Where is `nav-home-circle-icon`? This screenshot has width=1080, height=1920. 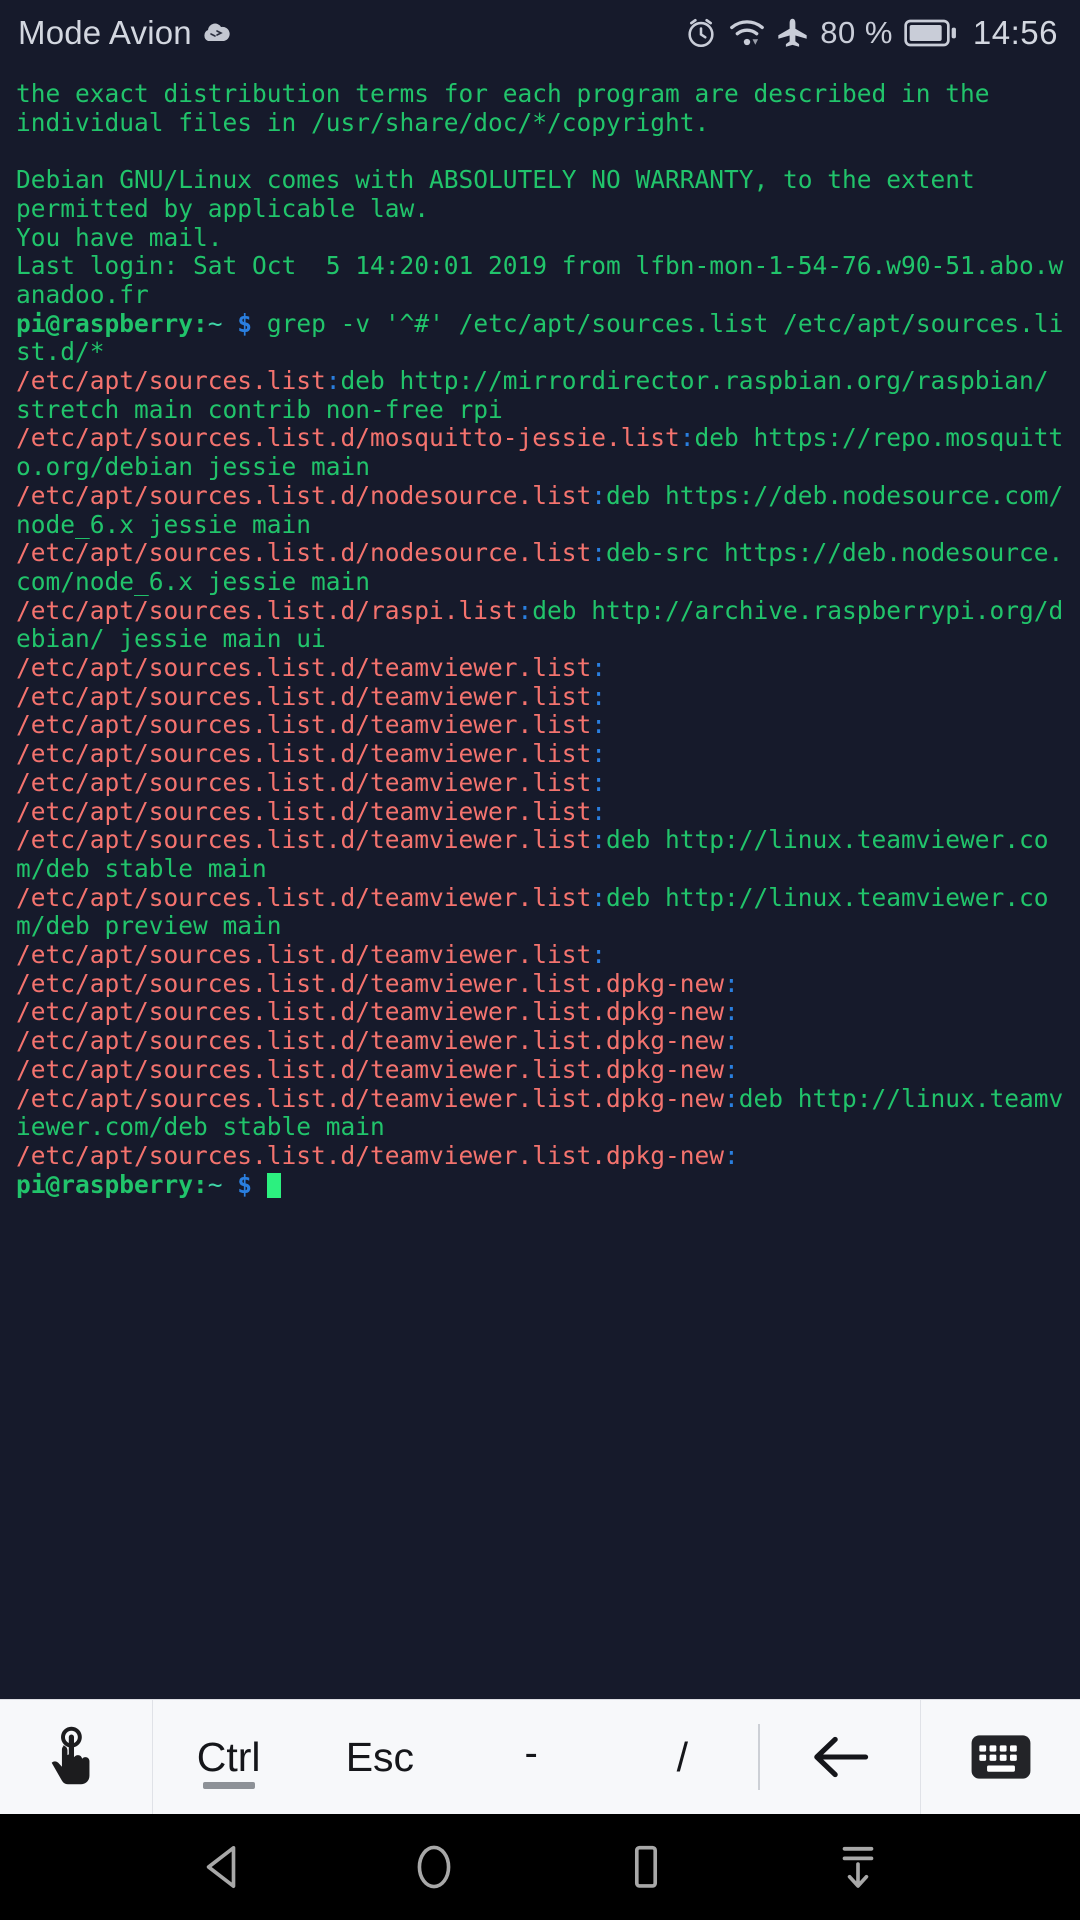
nav-home-circle-icon is located at coordinates (434, 1867).